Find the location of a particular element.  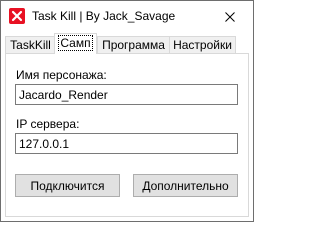

tab-program-label: Программа is located at coordinates (133, 45).